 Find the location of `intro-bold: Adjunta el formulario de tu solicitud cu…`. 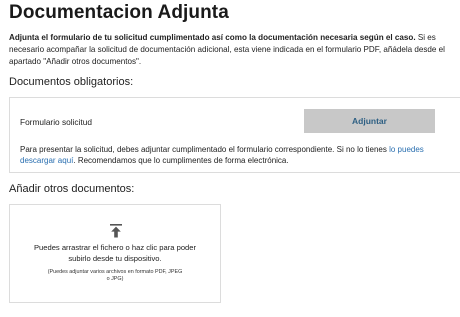

intro-bold: Adjunta el formulario de tu solicitud cu… is located at coordinates (212, 37).